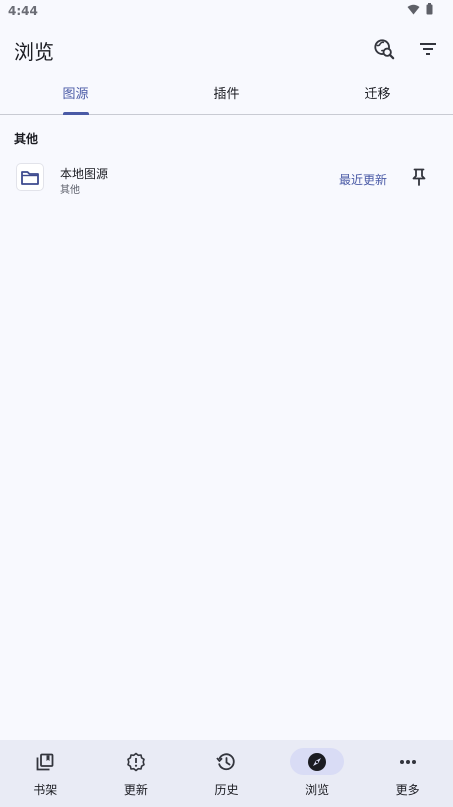 The image size is (453, 807). I want to click on nav-item-history: 历史, so click(226, 773).